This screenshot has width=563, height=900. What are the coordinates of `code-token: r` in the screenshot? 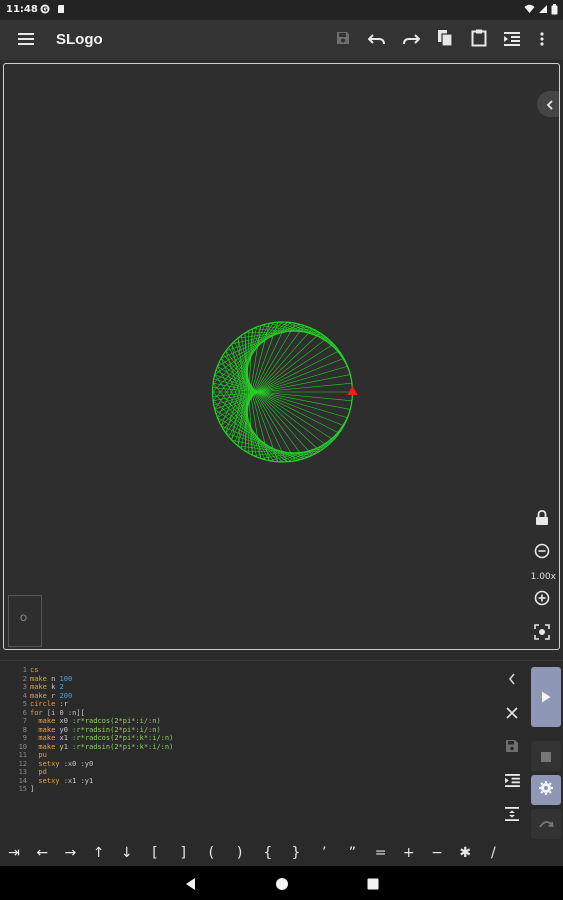 It's located at (55, 695).